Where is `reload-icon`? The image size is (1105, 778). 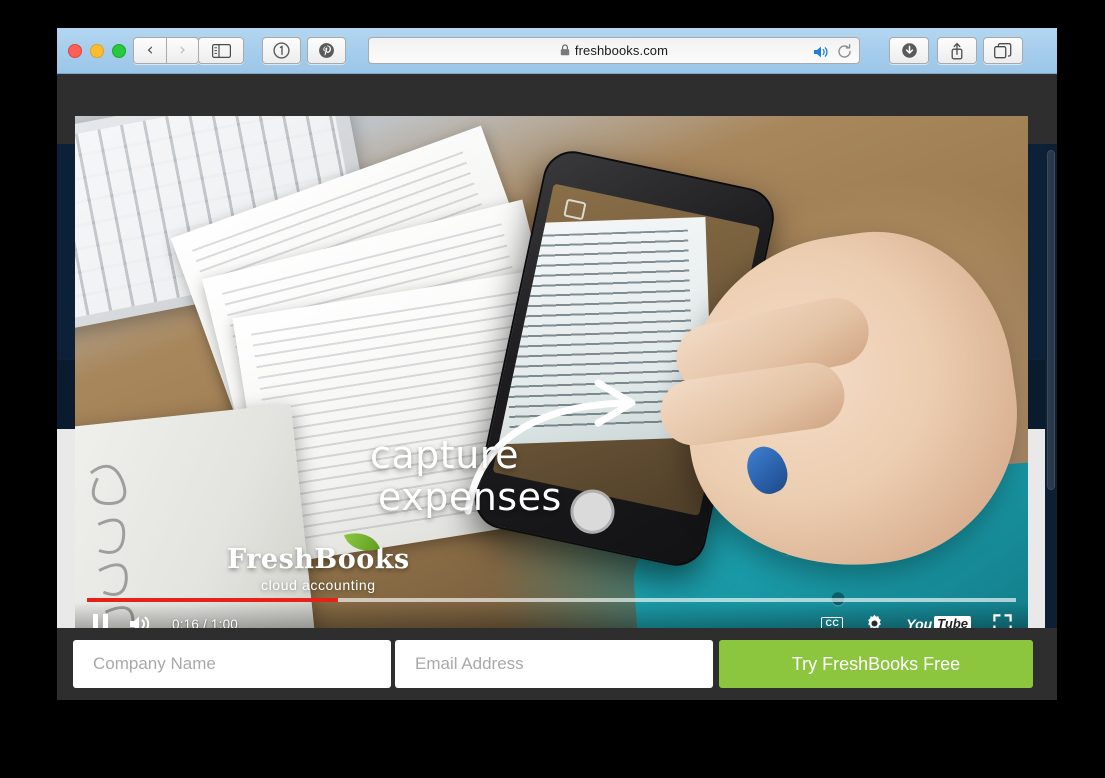
reload-icon is located at coordinates (844, 51).